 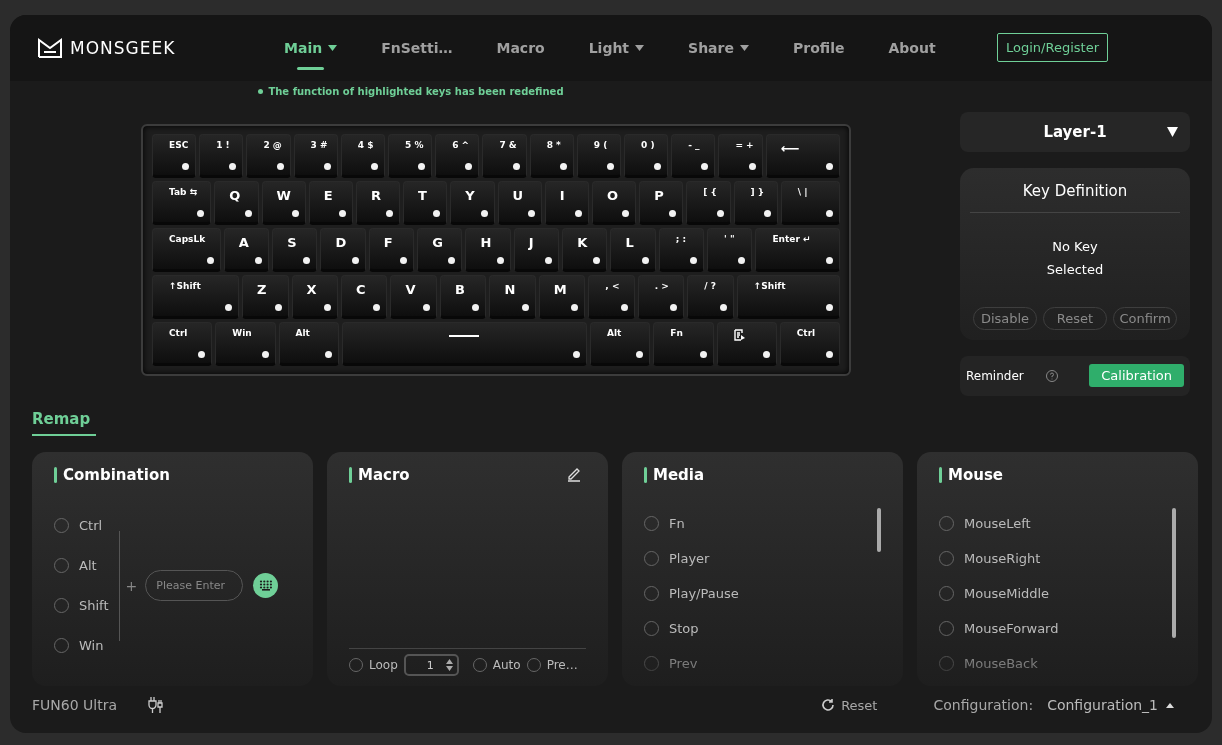 What do you see at coordinates (186, 249) in the screenshot?
I see `keyboard-key: CapsLk` at bounding box center [186, 249].